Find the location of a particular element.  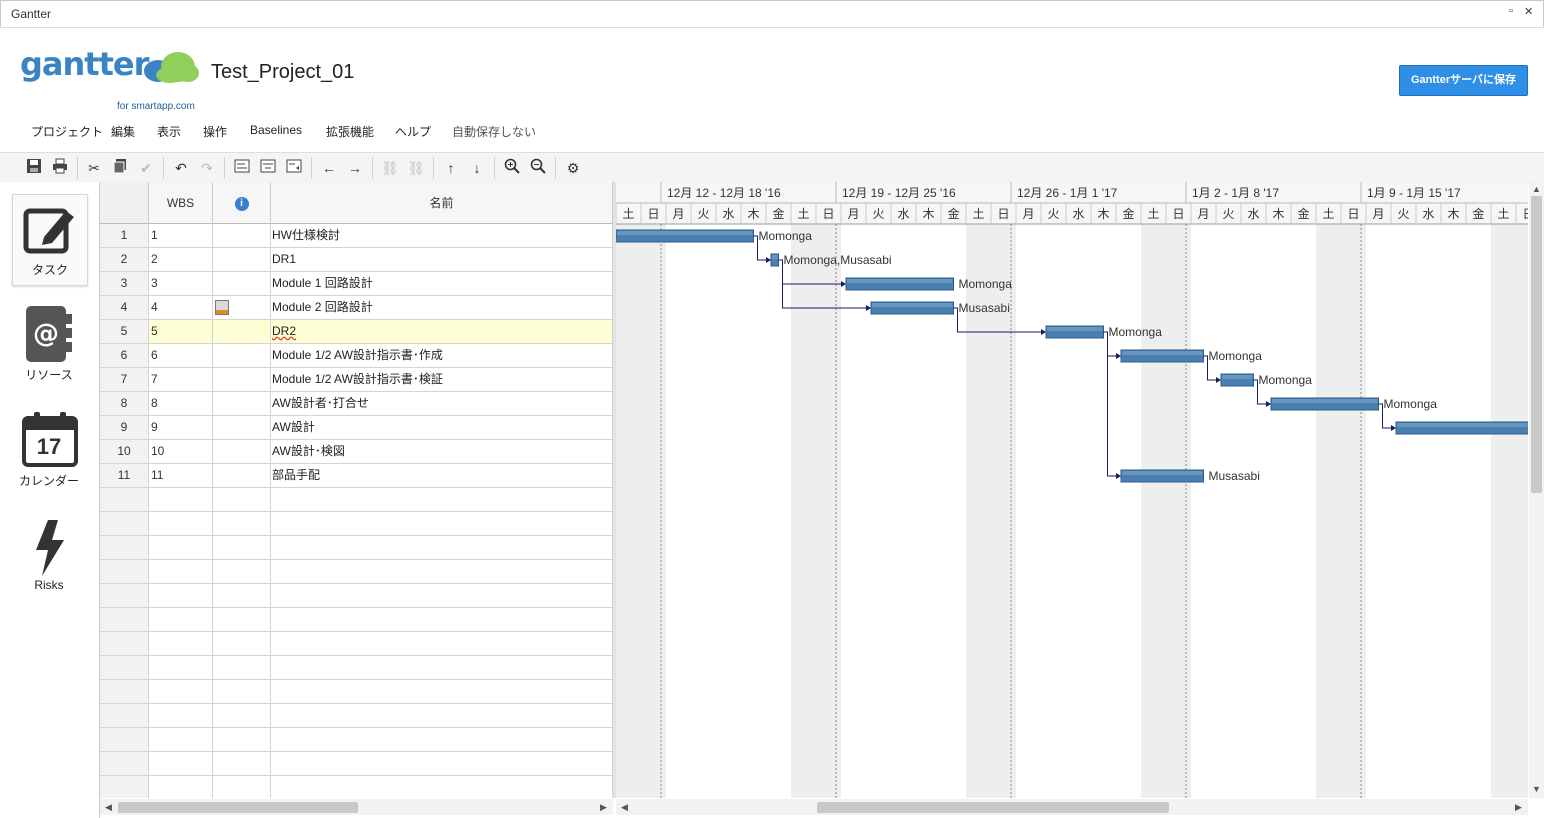

menu-extensions: 拡張機能 is located at coordinates (350, 131).